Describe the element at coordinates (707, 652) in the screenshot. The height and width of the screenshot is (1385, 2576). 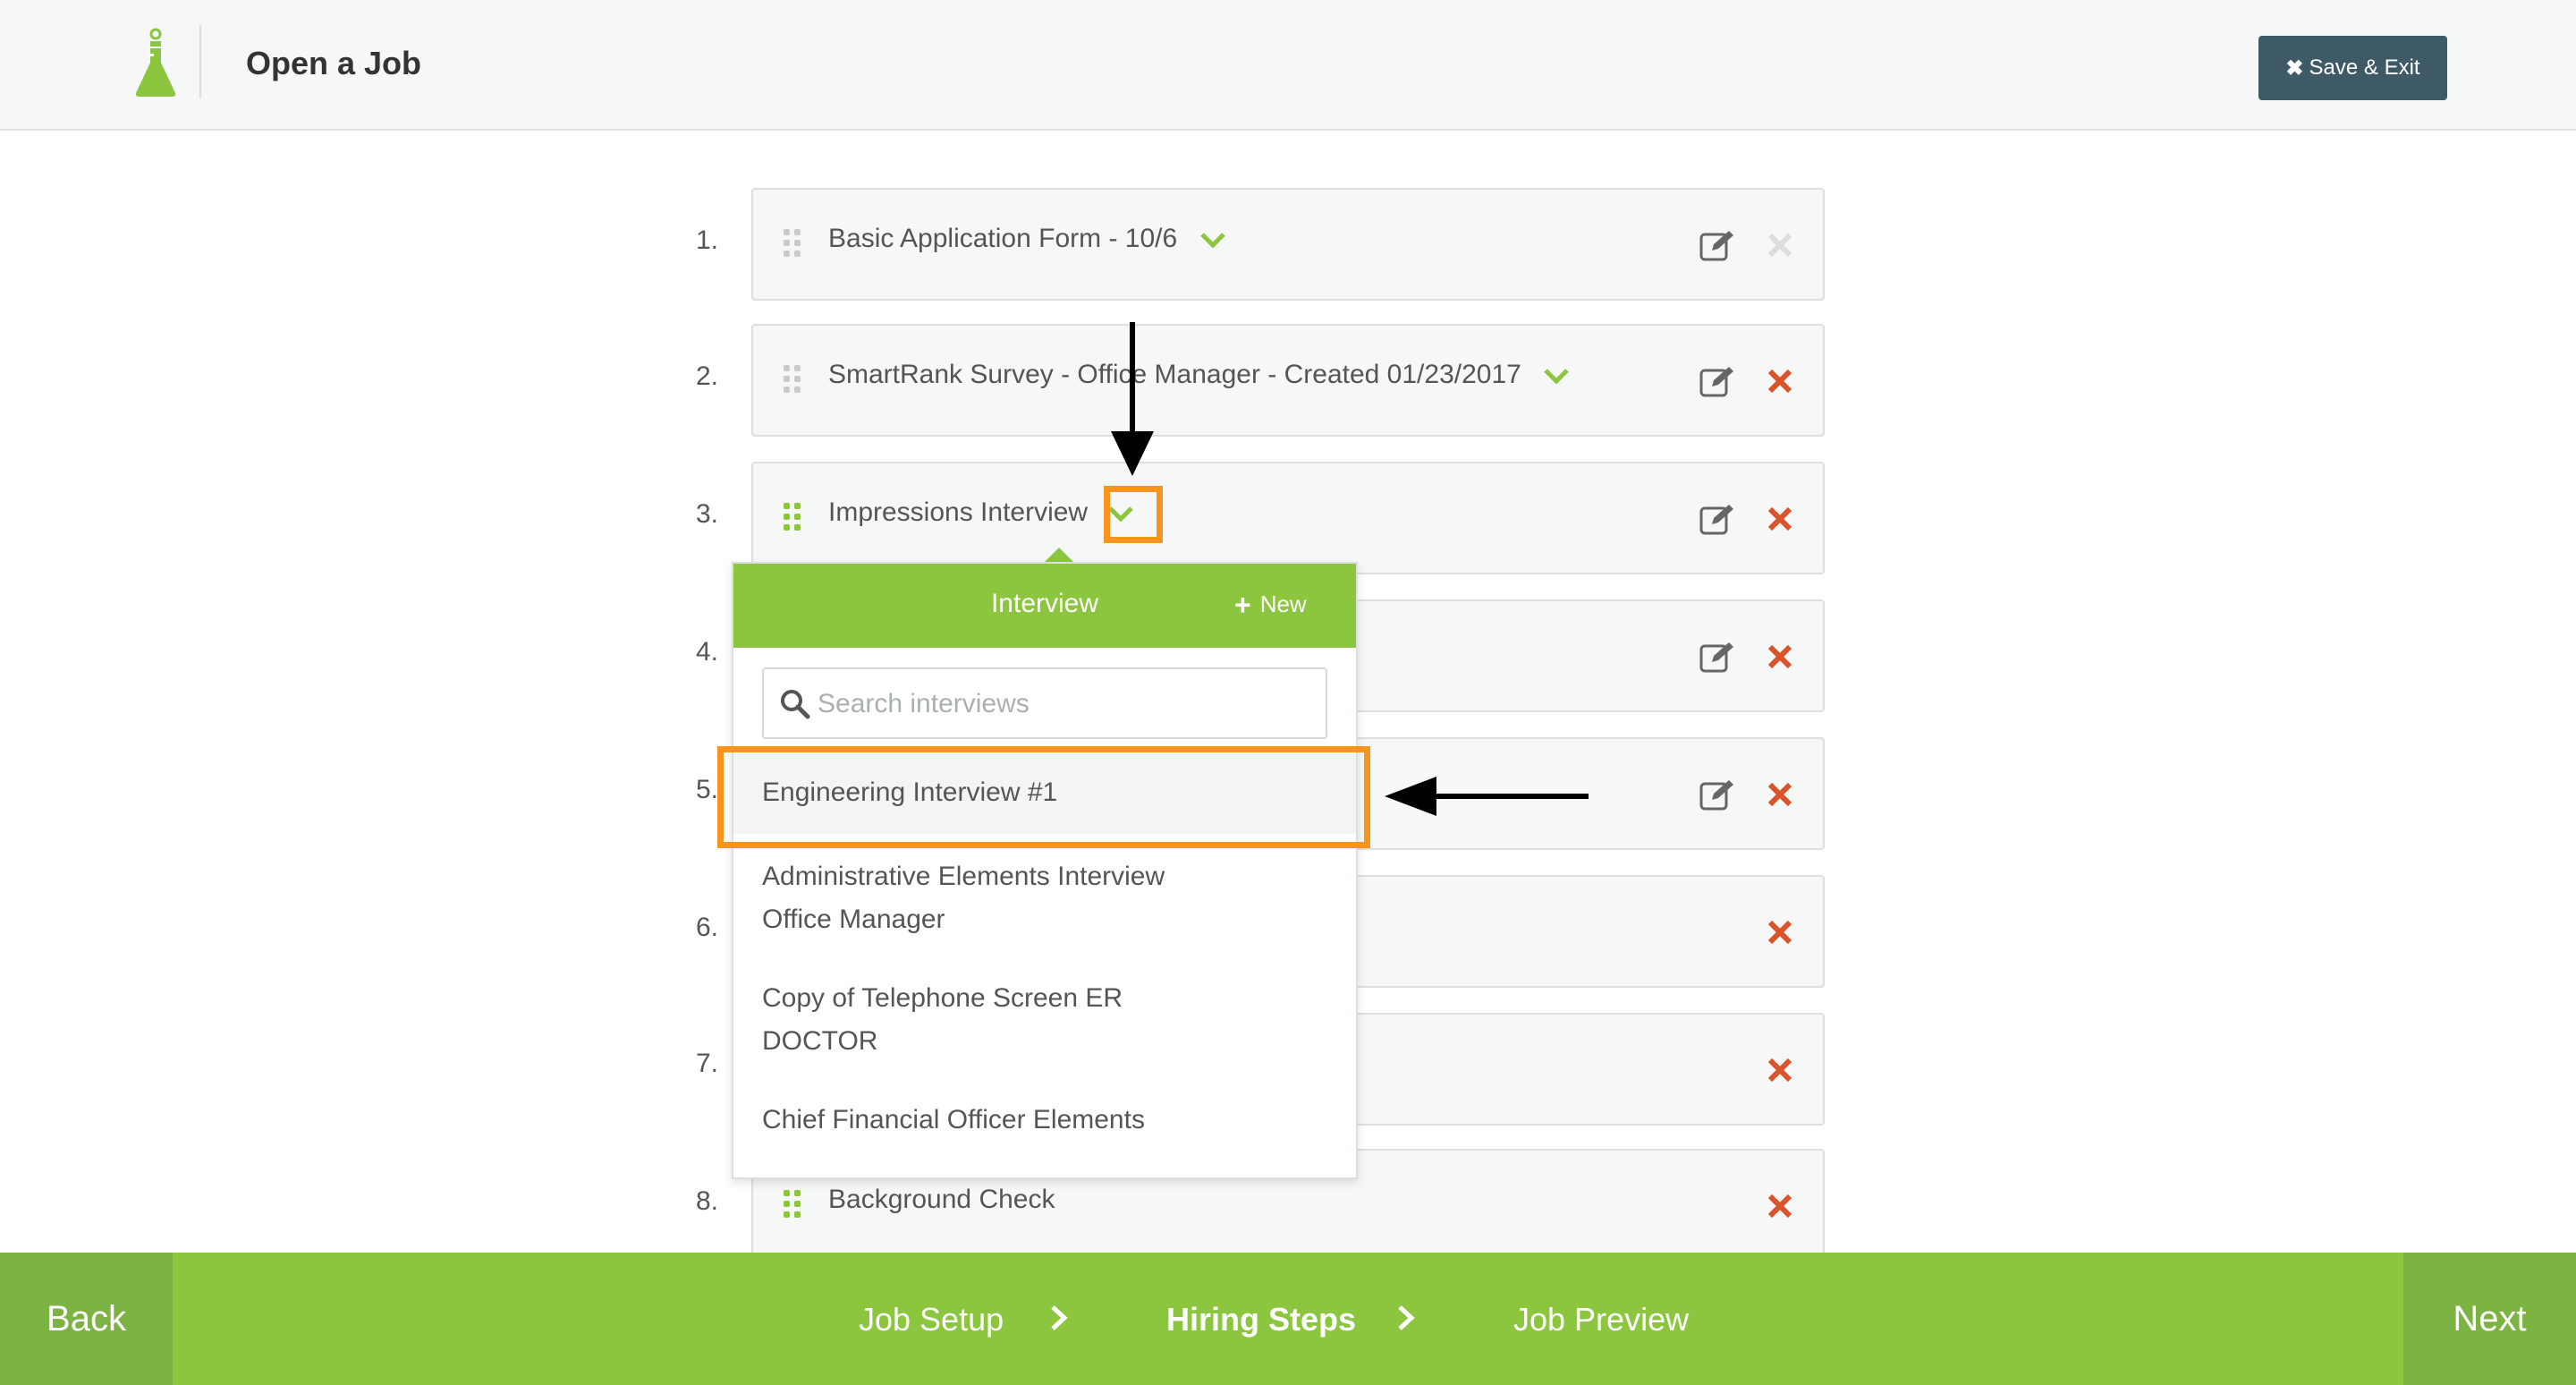
I see `step-number: 4.` at that location.